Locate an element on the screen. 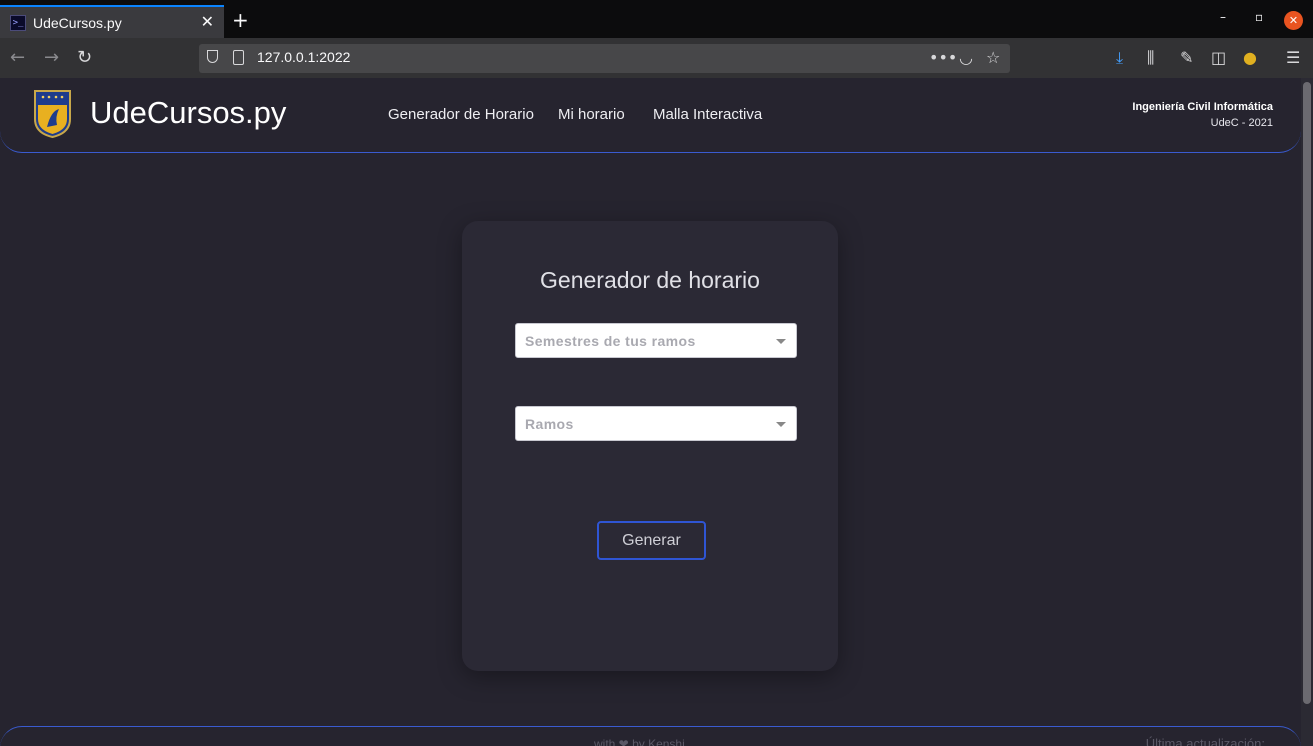 Image resolution: width=1313 pixels, height=746 pixels. nav-mi-horario: Mi horario is located at coordinates (591, 114).